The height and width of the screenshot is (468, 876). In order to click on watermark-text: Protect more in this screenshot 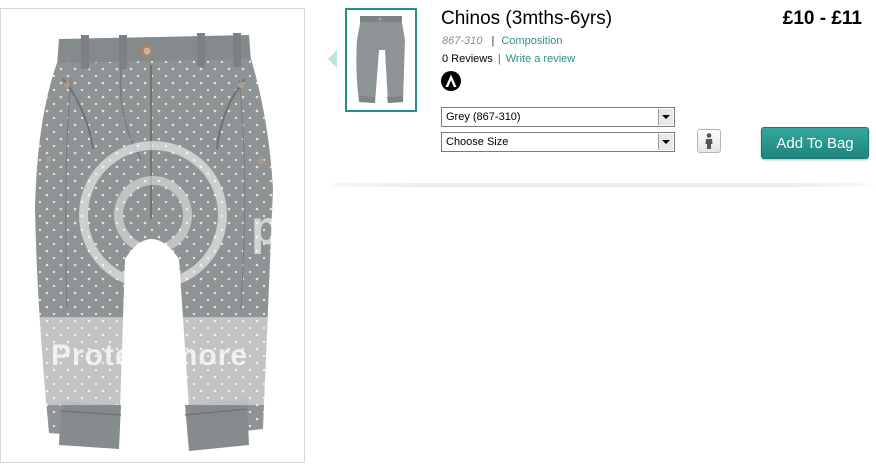, I will do `click(150, 355)`.